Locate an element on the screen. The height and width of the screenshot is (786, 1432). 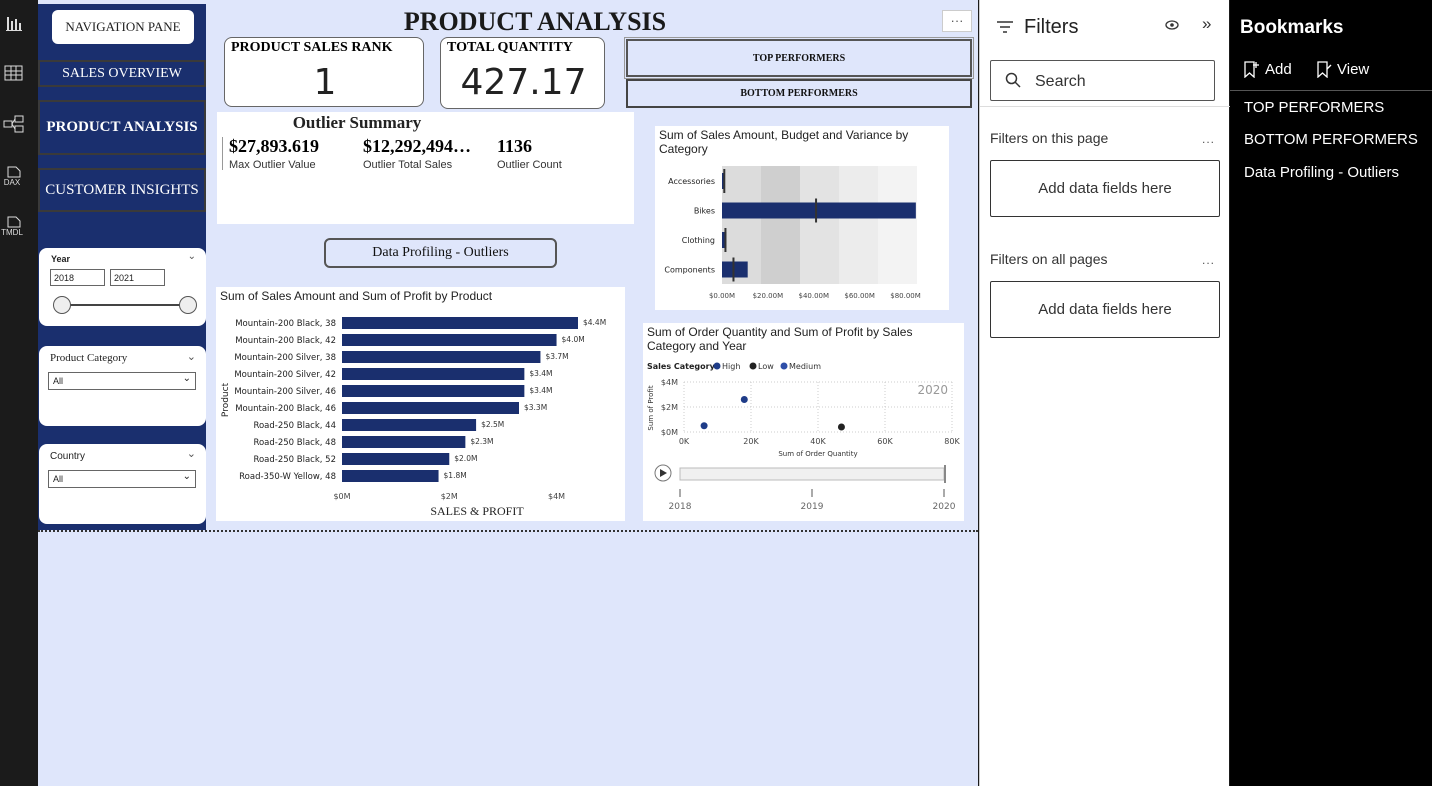
bar-data-label: $2.0M is located at coordinates (465, 458).